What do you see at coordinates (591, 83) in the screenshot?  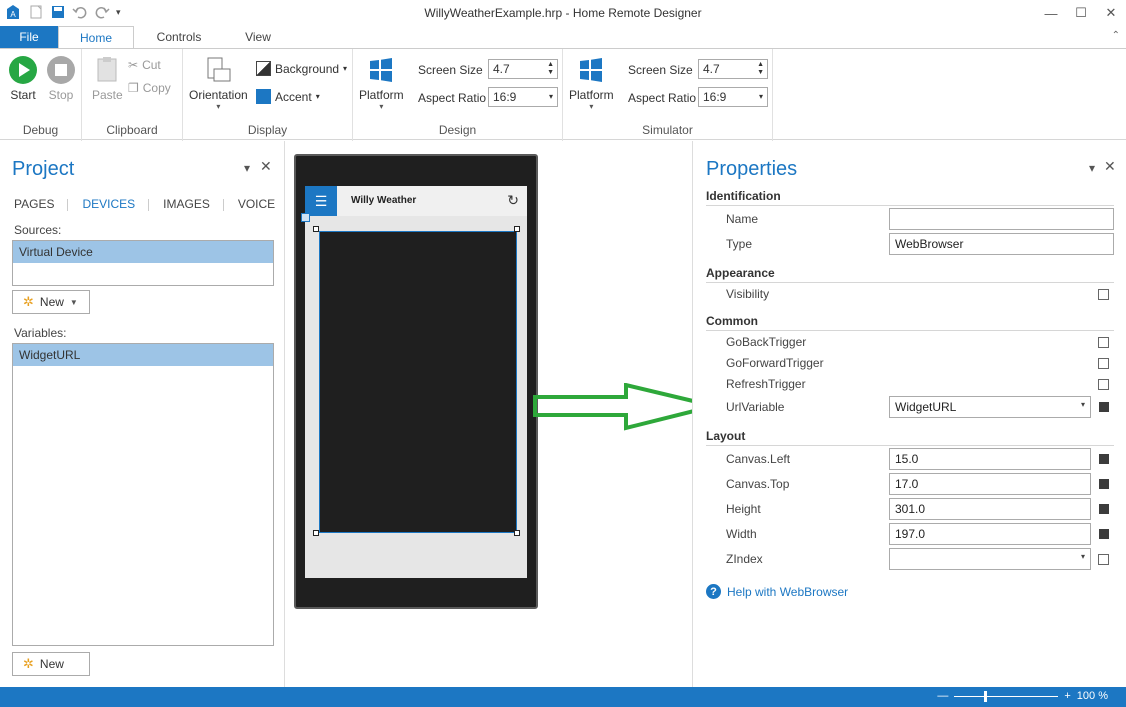 I see `simulator-platform-button: Platform ▾` at bounding box center [591, 83].